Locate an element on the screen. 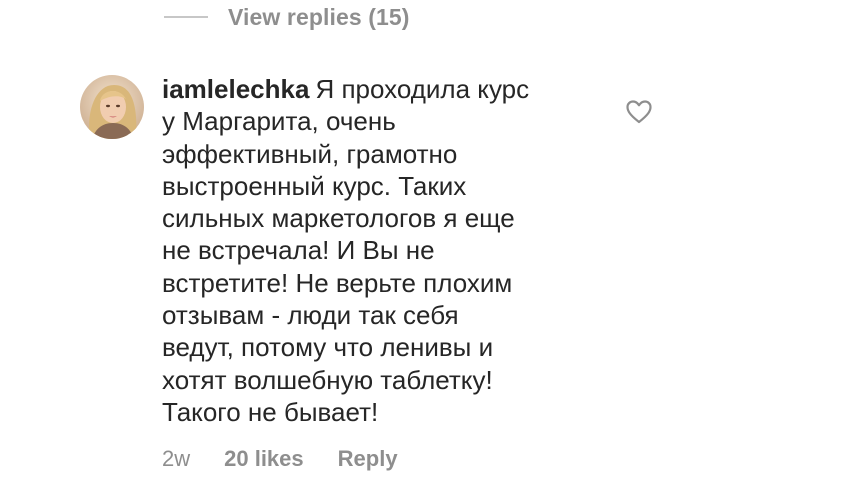 The height and width of the screenshot is (477, 848). avatar-image is located at coordinates (112, 107).